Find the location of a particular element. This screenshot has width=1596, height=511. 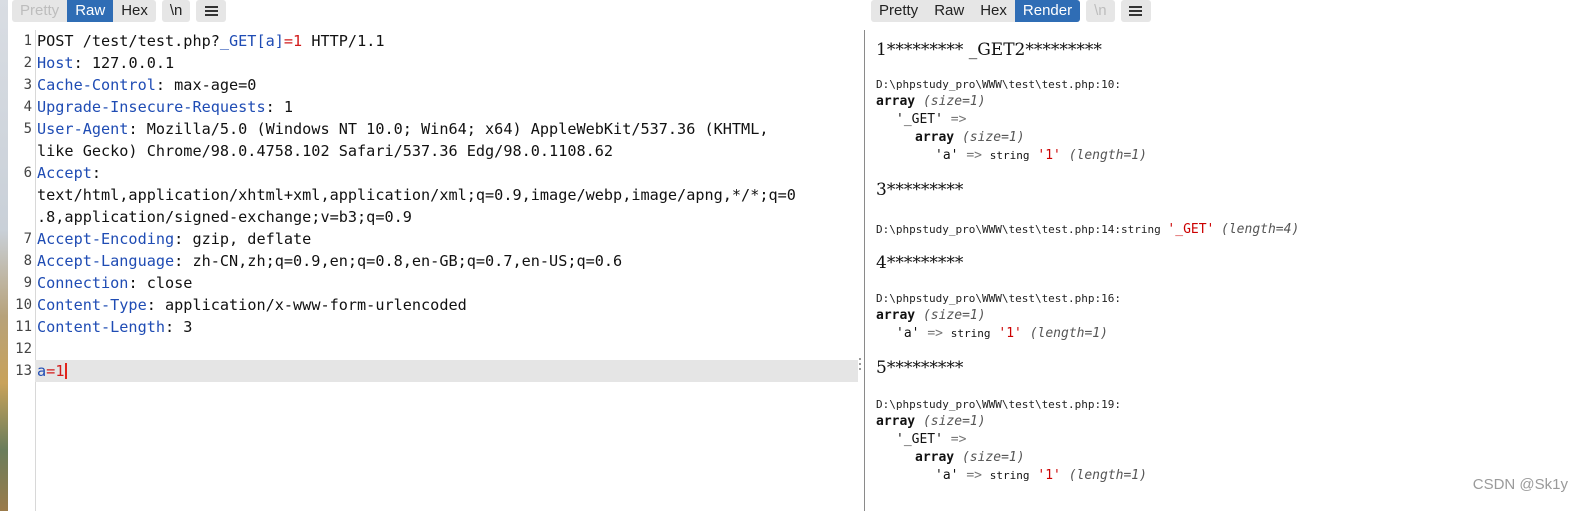

header-host: Host: 127.0.0.1 is located at coordinates (105, 63).